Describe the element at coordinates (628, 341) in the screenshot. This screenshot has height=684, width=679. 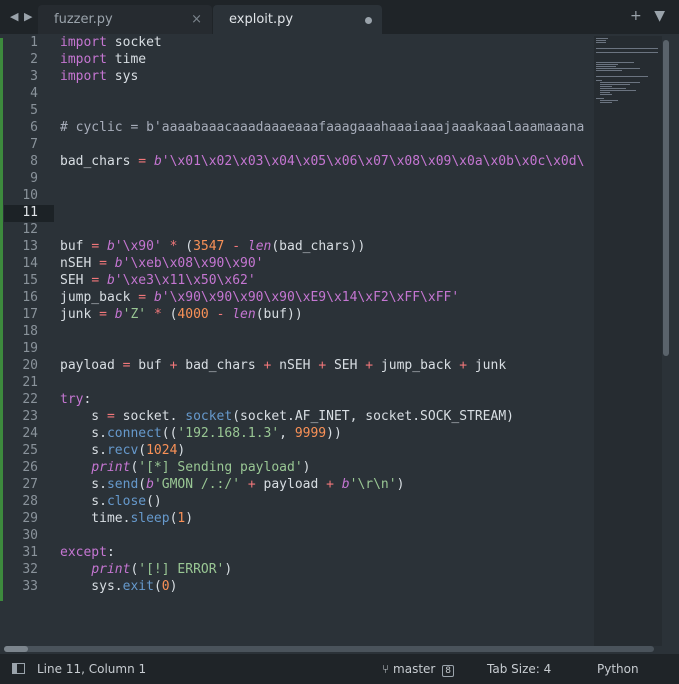
I see `minimap` at that location.